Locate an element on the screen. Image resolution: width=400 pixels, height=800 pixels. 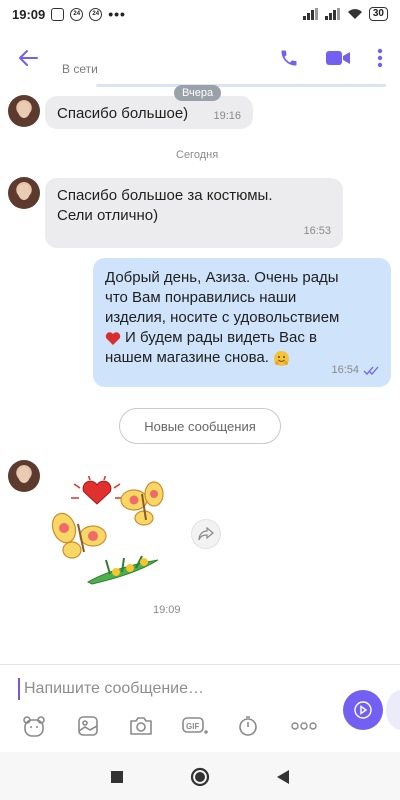
home-button is located at coordinates (200, 777).